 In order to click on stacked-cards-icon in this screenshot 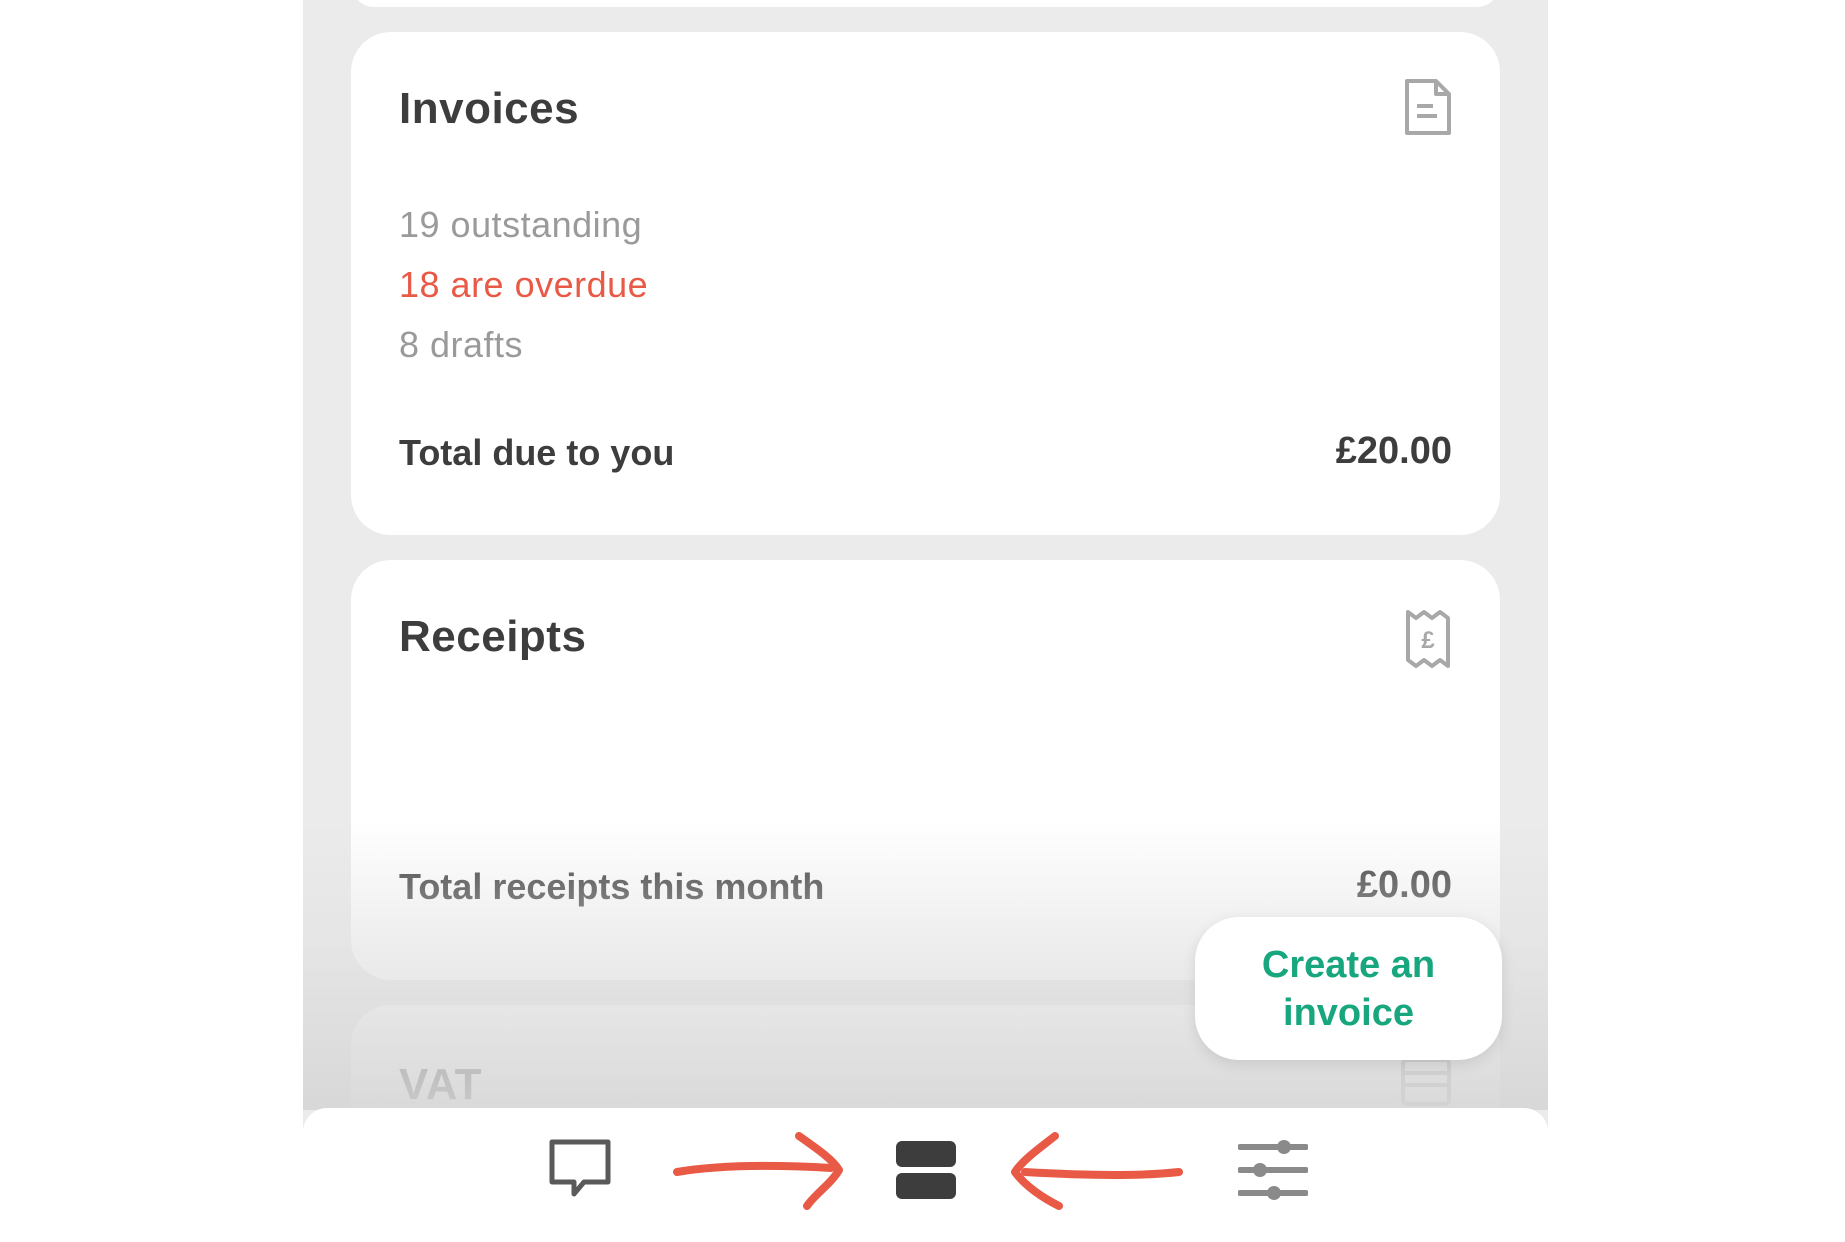, I will do `click(926, 1170)`.